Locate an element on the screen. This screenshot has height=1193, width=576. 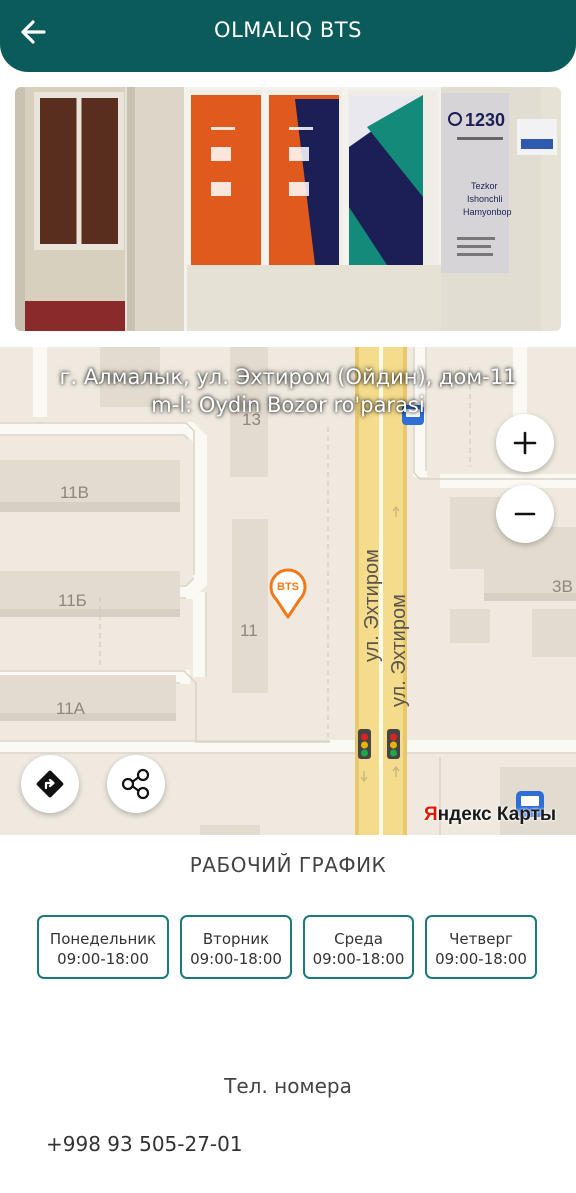
map-label-3v: 3В is located at coordinates (562, 586).